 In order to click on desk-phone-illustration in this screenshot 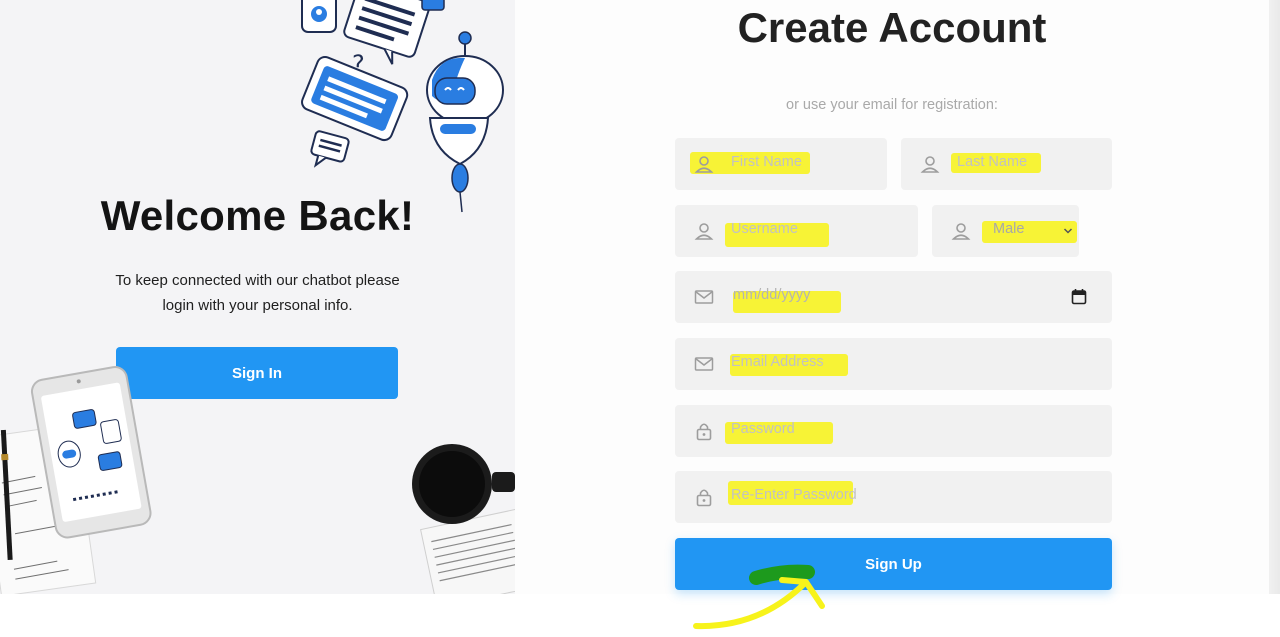, I will do `click(76, 480)`.